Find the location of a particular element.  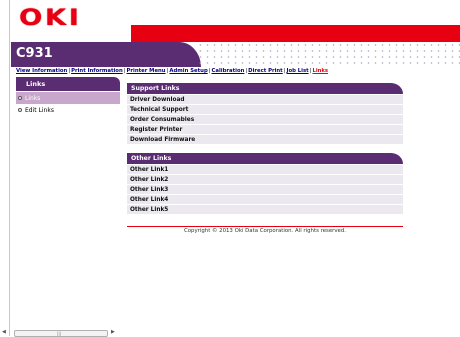

link-other-1: Other Link1 is located at coordinates (265, 169).